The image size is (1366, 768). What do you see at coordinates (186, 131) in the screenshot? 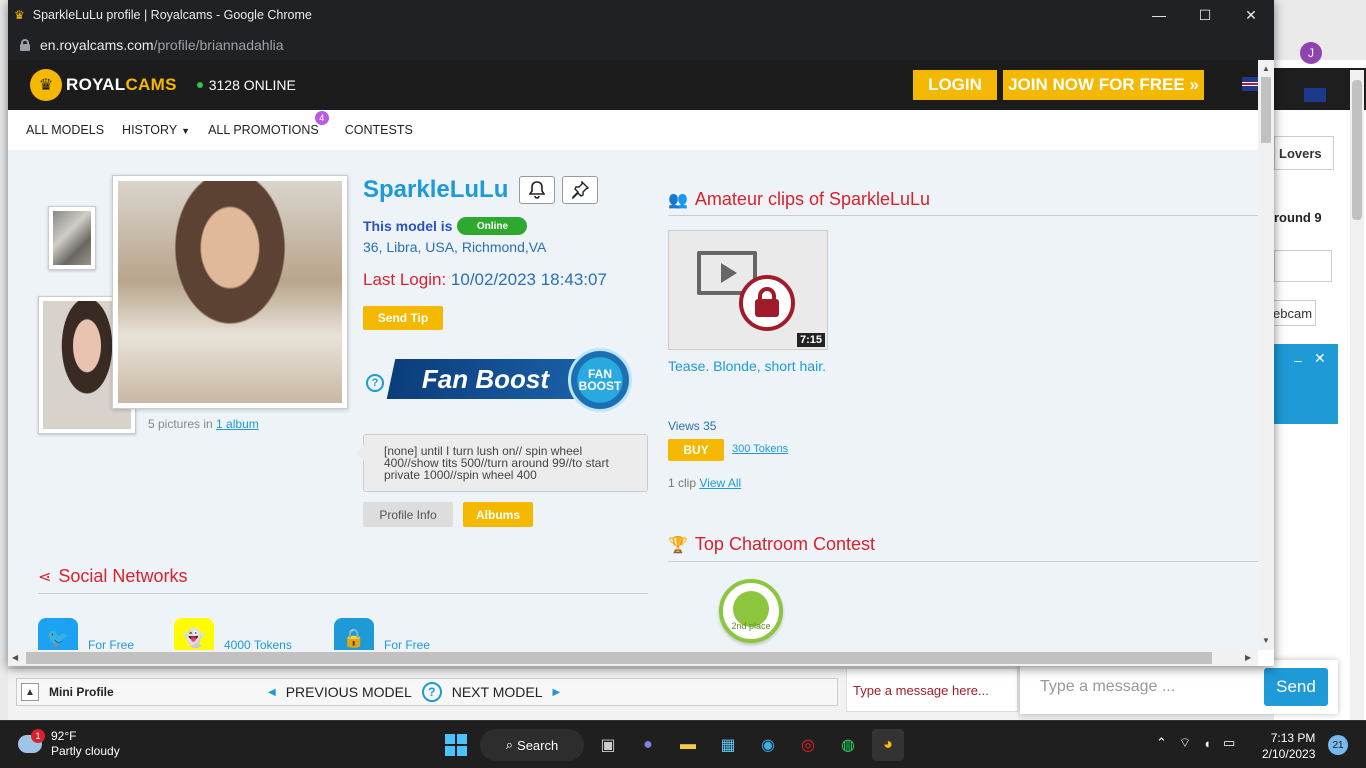
I see `caret-down-icon: ▼` at bounding box center [186, 131].